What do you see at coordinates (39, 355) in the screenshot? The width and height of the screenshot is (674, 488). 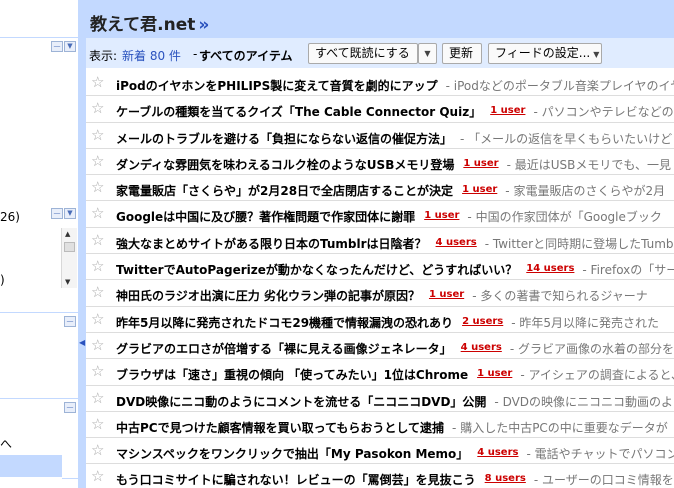 I see `sidebar-panel: —` at bounding box center [39, 355].